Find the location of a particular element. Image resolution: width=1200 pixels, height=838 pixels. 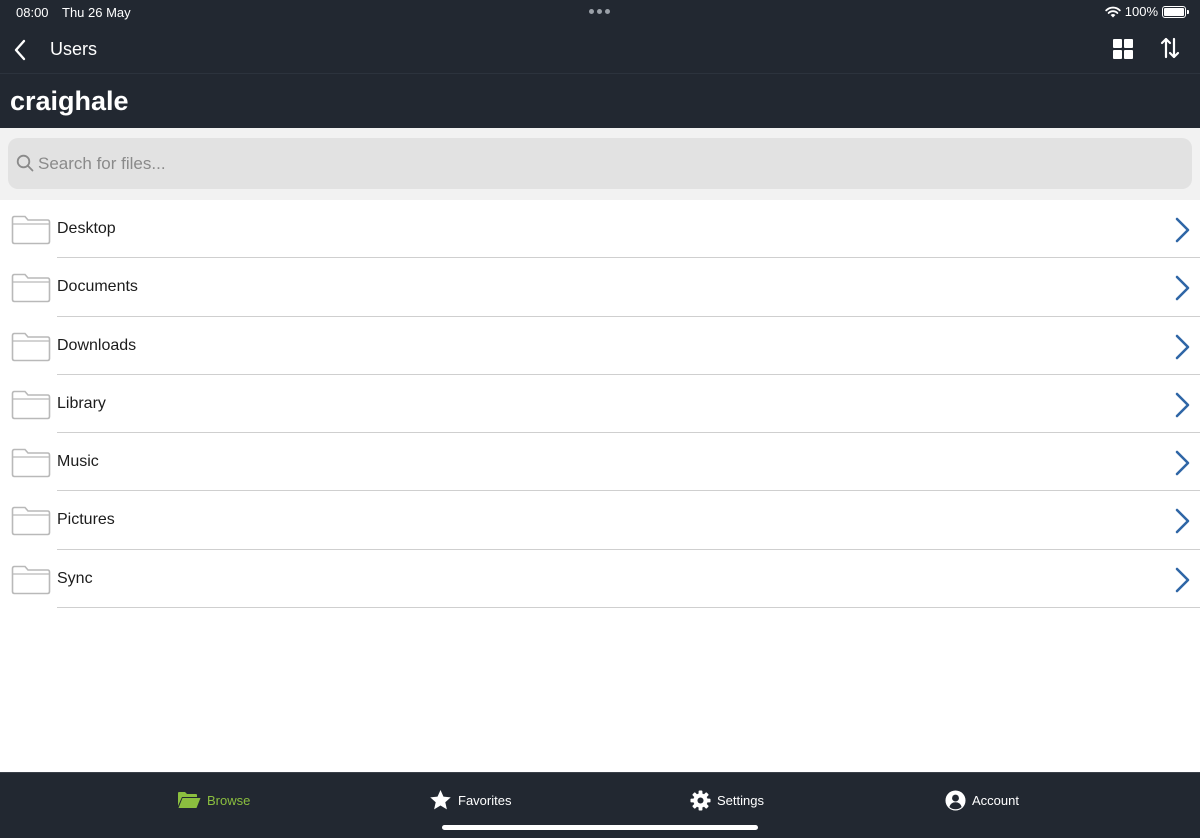

search-icon is located at coordinates (25, 163).